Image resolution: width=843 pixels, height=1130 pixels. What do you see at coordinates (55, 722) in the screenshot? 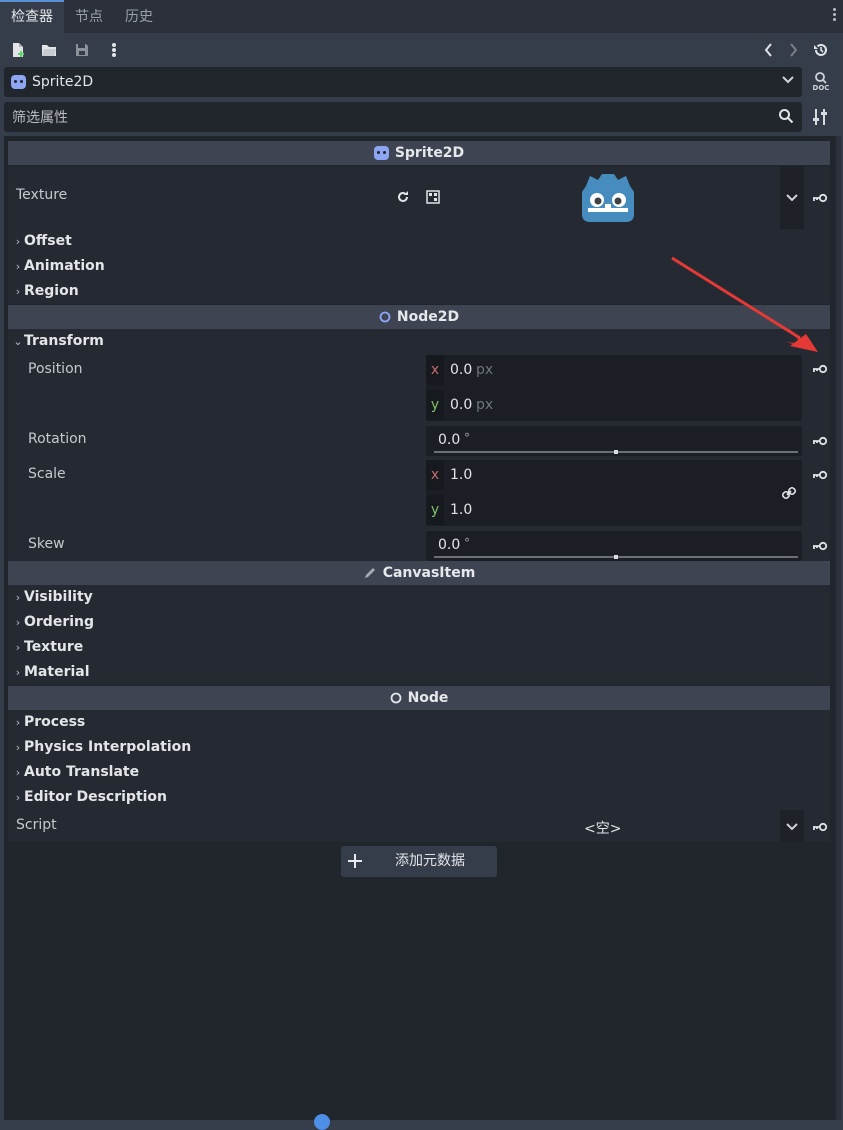
I see `category-label: Process` at bounding box center [55, 722].